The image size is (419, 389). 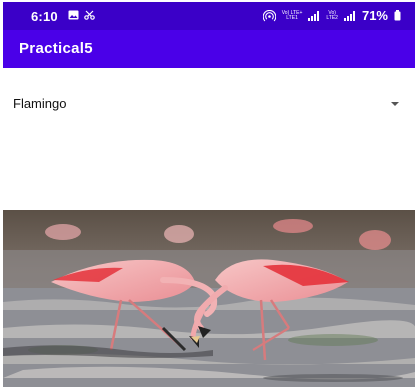 What do you see at coordinates (73, 15) in the screenshot?
I see `image-icon` at bounding box center [73, 15].